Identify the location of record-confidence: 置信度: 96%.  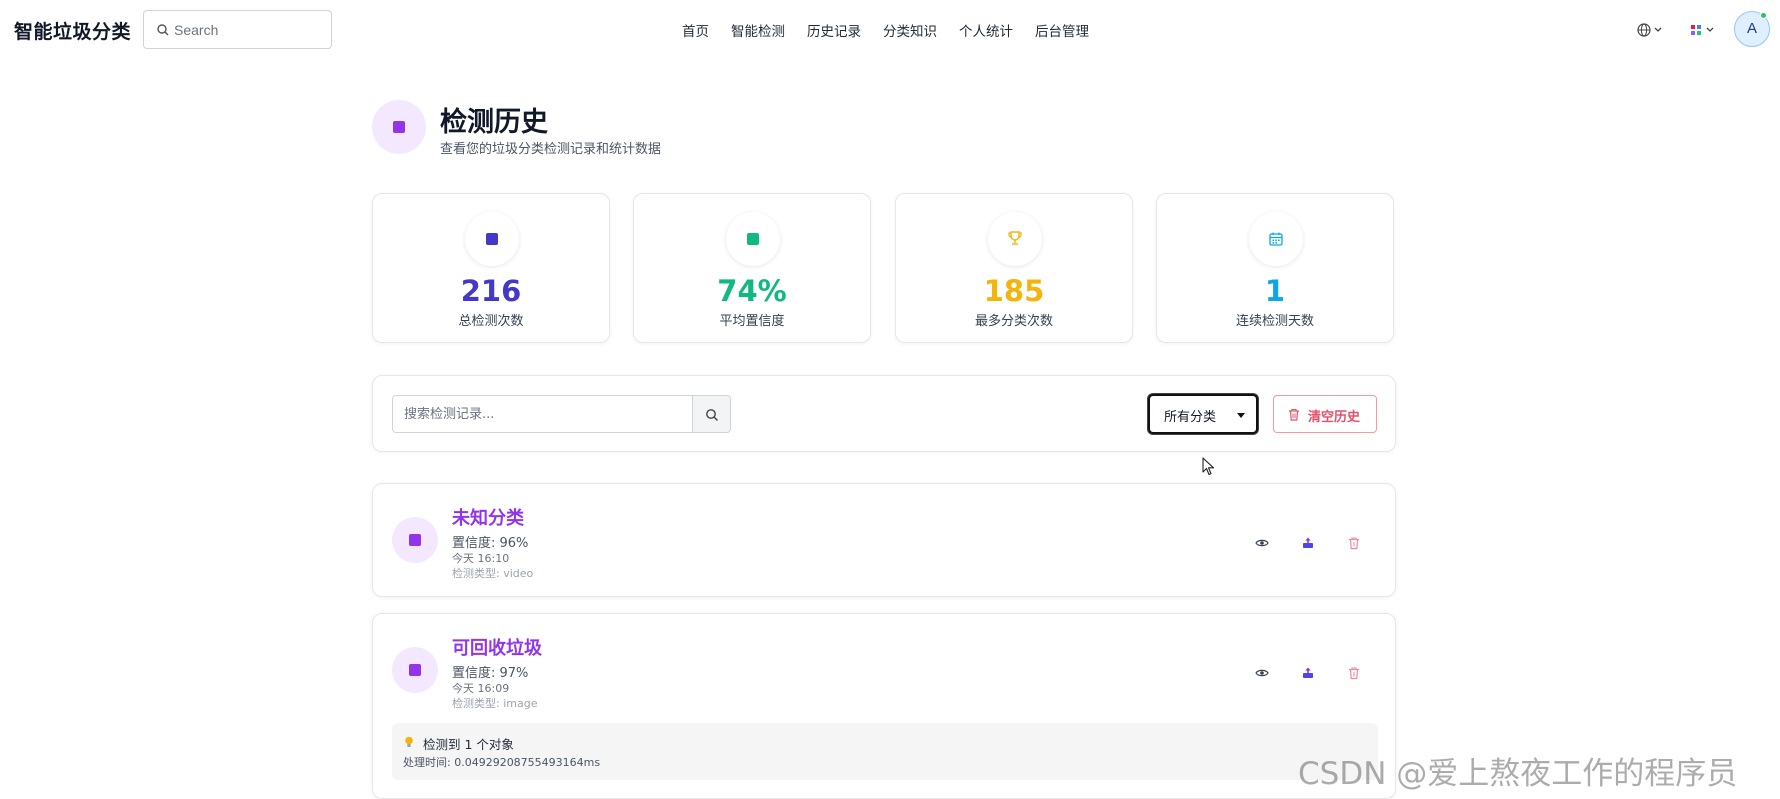
(490, 543).